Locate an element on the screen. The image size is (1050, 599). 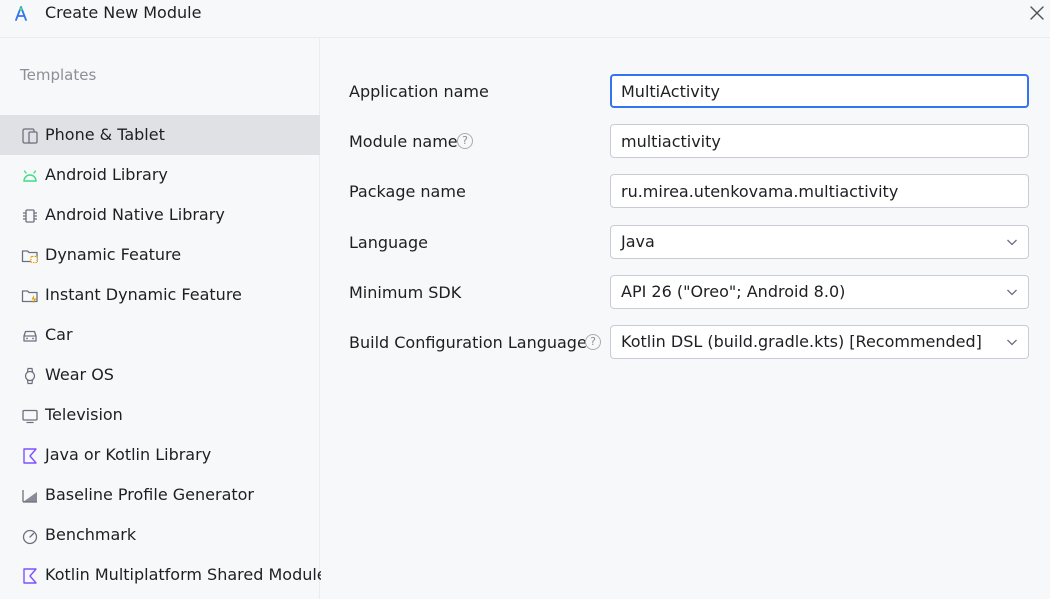
template-label: Android Library is located at coordinates (106, 174).